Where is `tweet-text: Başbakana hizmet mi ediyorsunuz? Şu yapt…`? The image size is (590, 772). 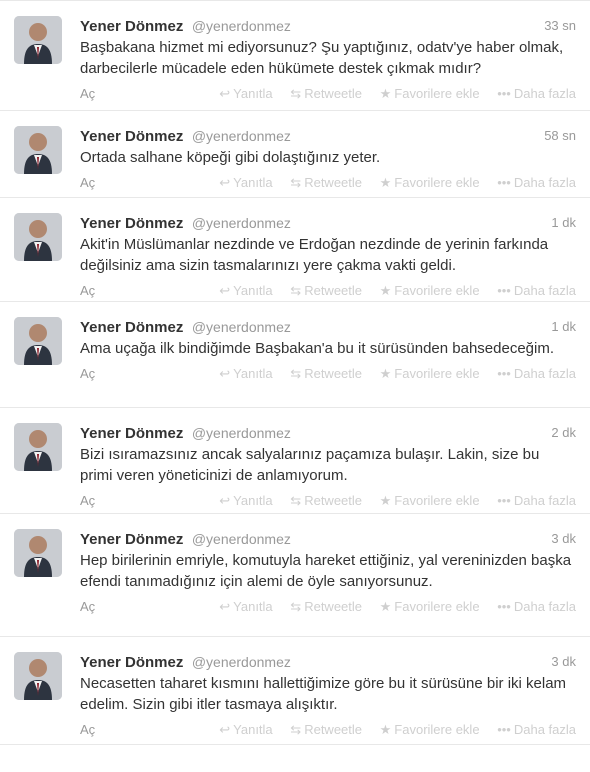 tweet-text: Başbakana hizmet mi ediyorsunuz? Şu yapt… is located at coordinates (322, 58).